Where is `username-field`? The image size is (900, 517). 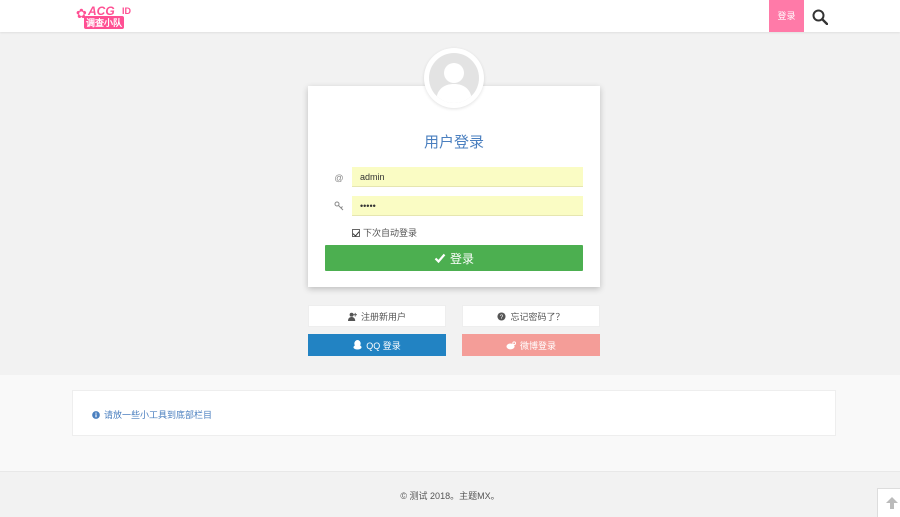
username-field is located at coordinates (467, 177).